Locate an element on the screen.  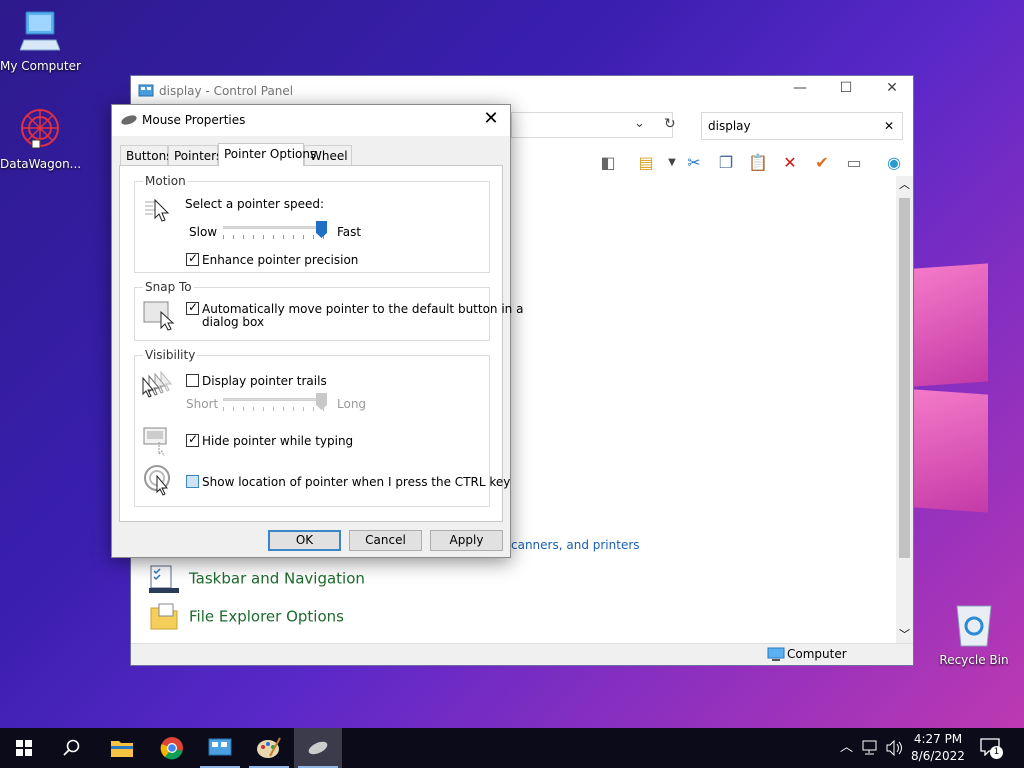
taskbar-settings-icon is located at coordinates (164, 579).